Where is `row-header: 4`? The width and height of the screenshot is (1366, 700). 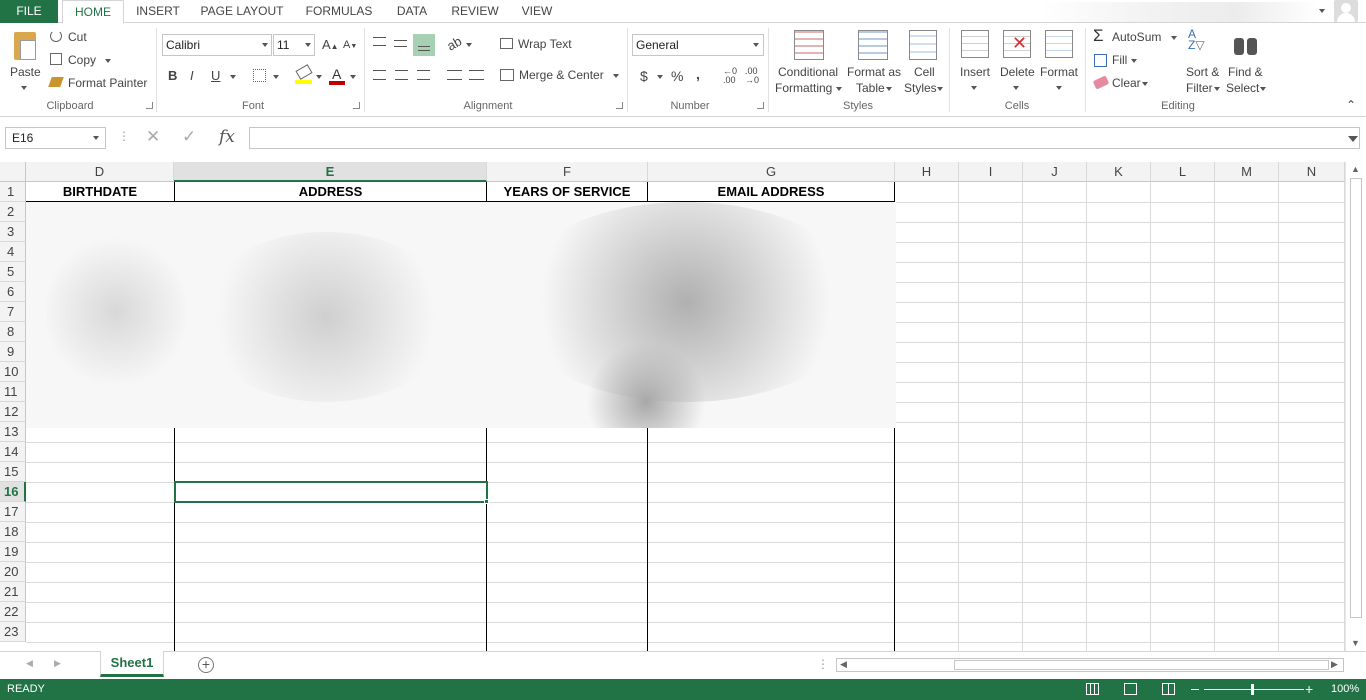
row-header: 4 is located at coordinates (13, 252).